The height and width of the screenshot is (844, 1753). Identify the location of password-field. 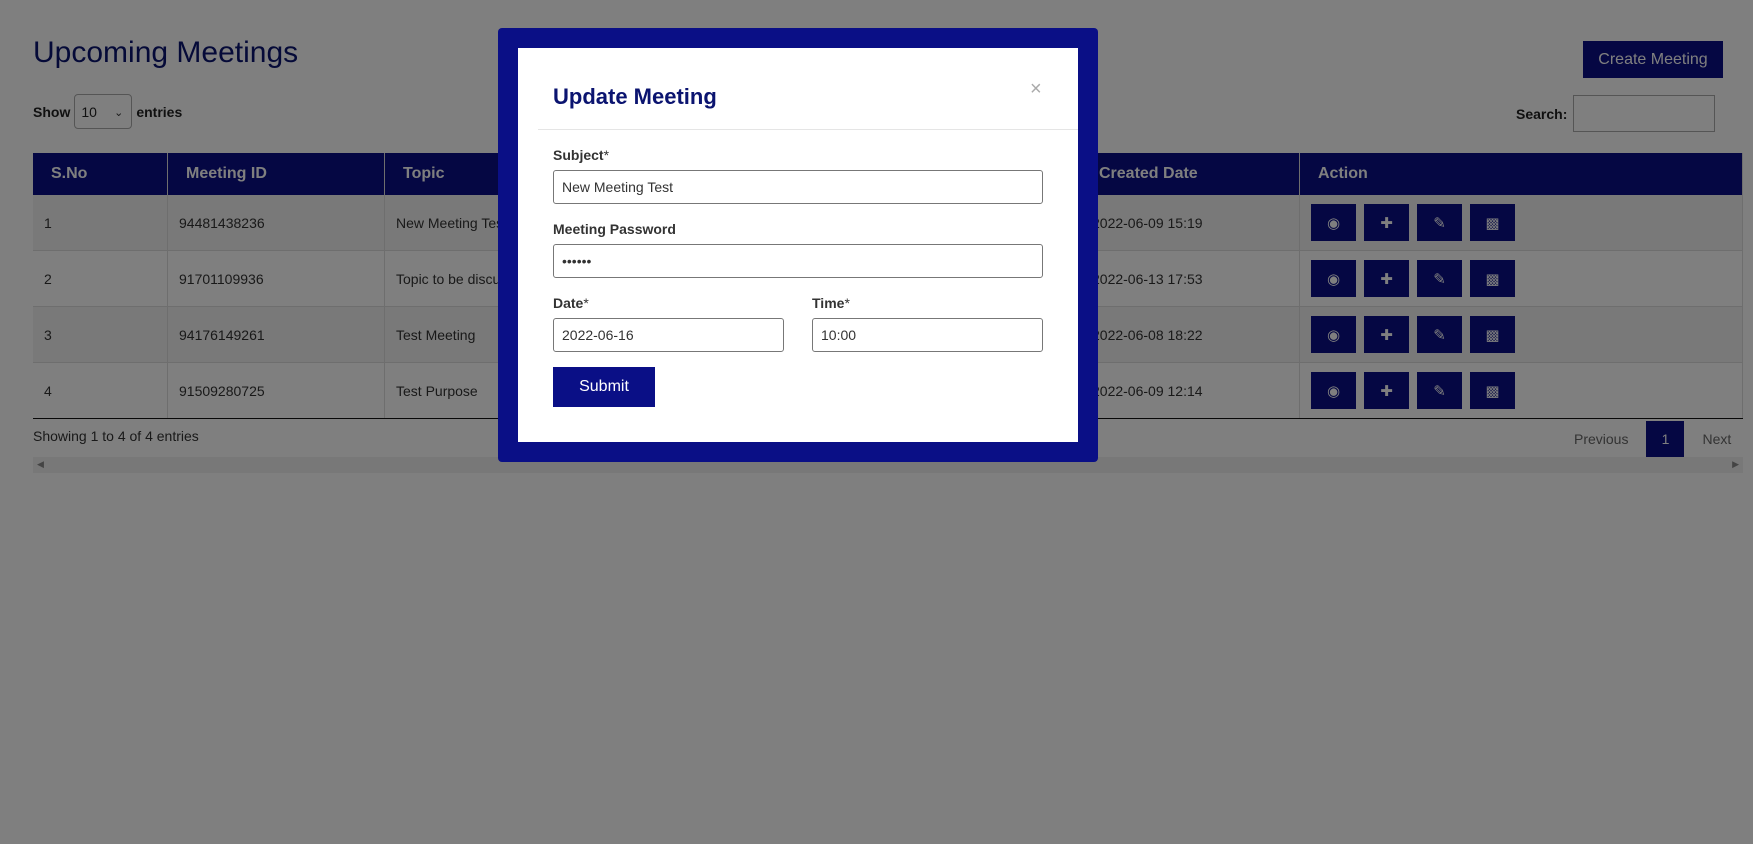
(798, 261).